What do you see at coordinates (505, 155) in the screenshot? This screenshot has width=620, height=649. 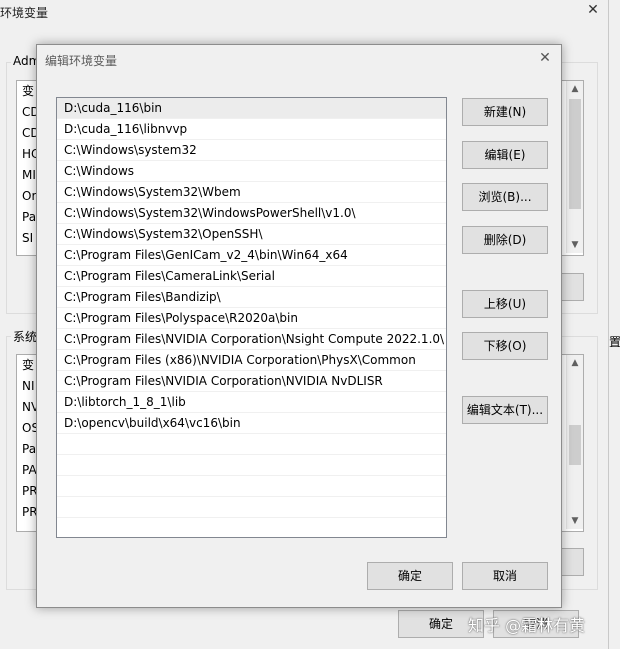 I see `edit-button: 编辑(E)` at bounding box center [505, 155].